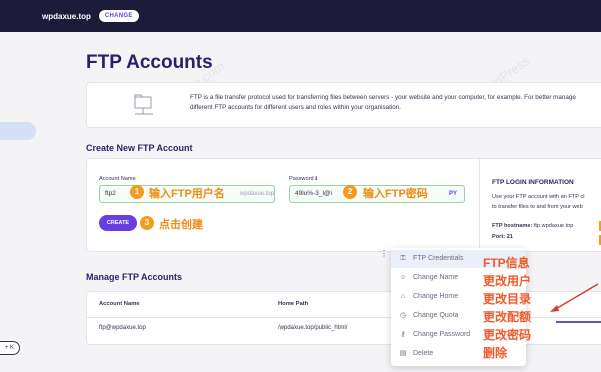  Describe the element at coordinates (403, 353) in the screenshot. I see `trash-icon: ▤` at that location.